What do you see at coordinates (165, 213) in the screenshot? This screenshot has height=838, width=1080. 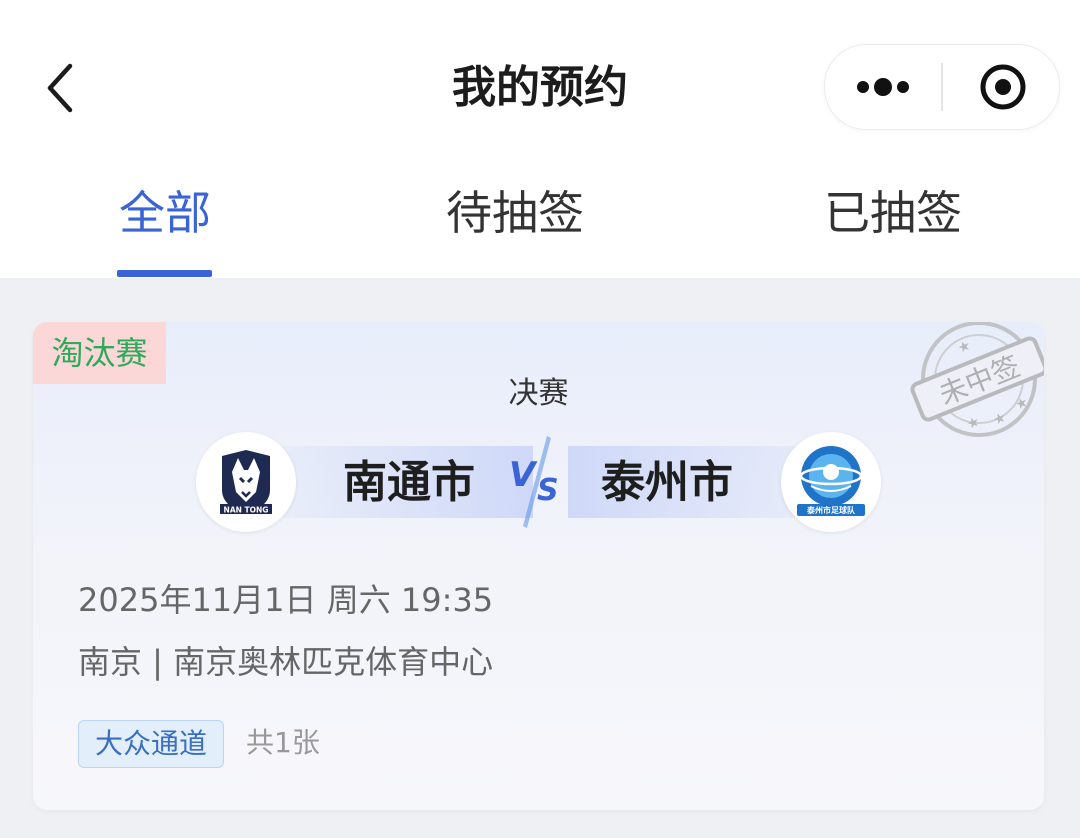 I see `tab-all: 全部` at bounding box center [165, 213].